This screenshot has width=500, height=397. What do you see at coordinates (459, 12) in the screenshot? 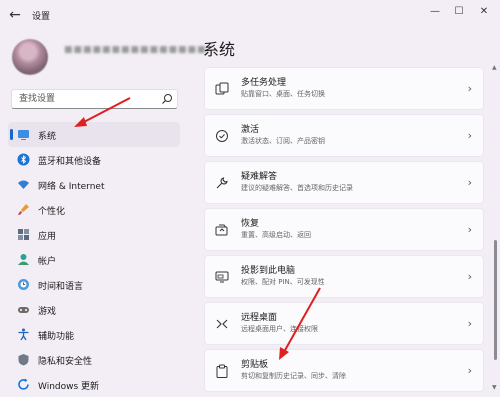
I see `maximize-button: ☐` at bounding box center [459, 12].